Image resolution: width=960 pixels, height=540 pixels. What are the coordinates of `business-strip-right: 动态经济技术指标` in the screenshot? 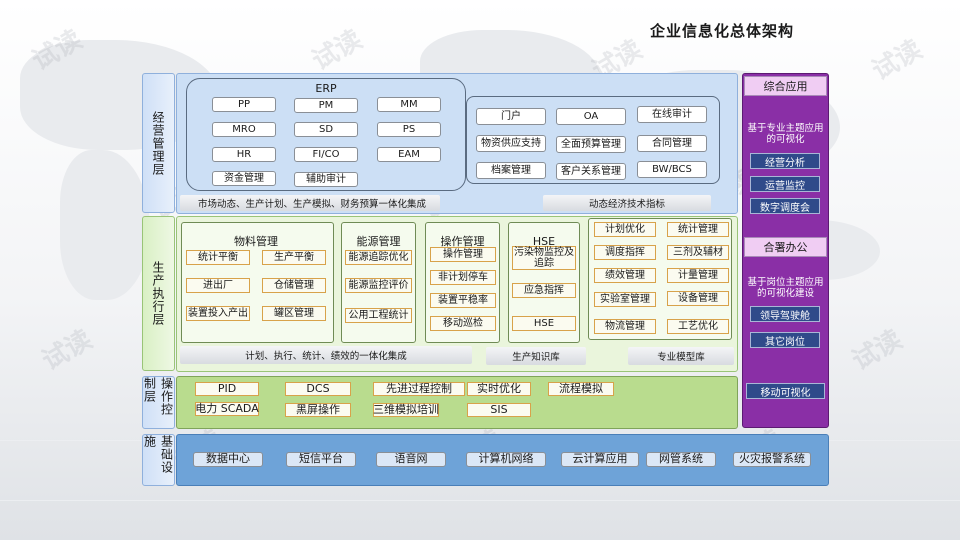 It's located at (627, 203).